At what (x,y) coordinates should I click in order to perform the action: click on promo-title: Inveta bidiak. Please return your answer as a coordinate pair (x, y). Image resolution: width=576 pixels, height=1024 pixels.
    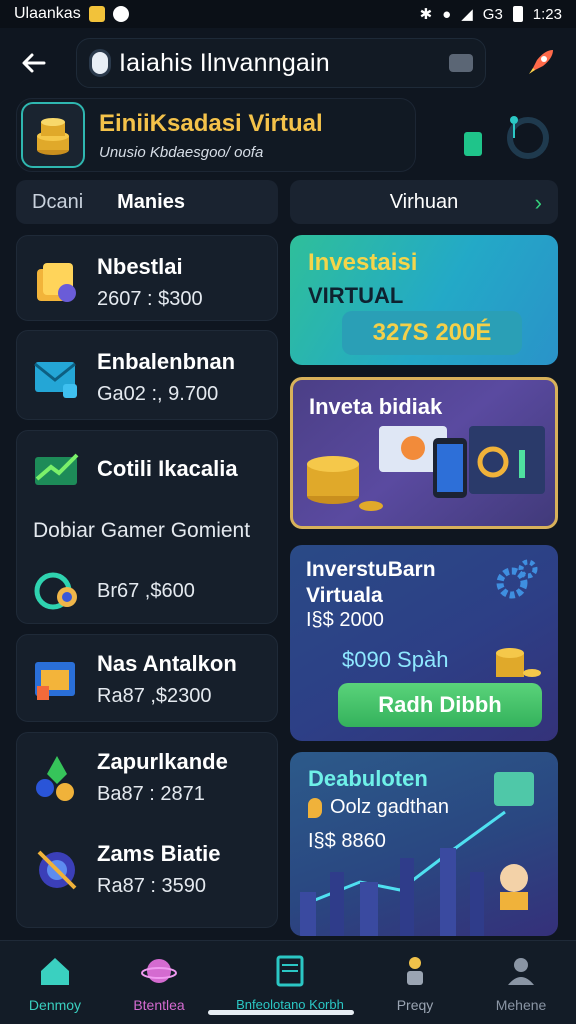
    Looking at the image, I should click on (376, 406).